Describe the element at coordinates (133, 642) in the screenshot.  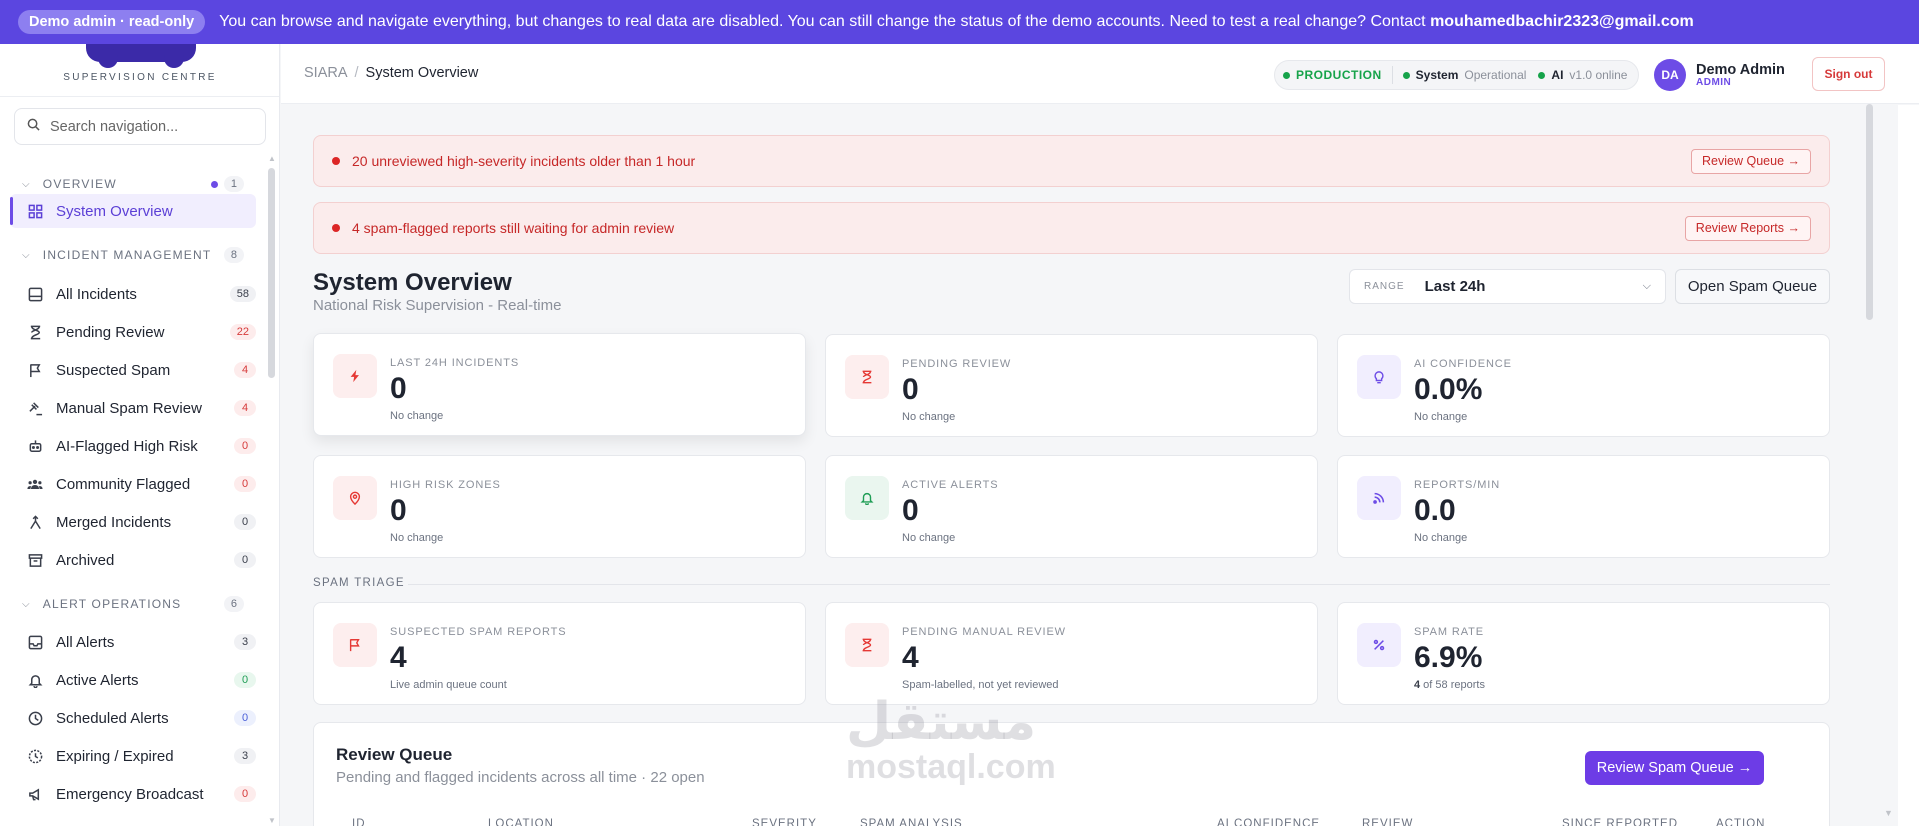
I see `sidebar-item-all-alerts: All Alerts 3` at that location.